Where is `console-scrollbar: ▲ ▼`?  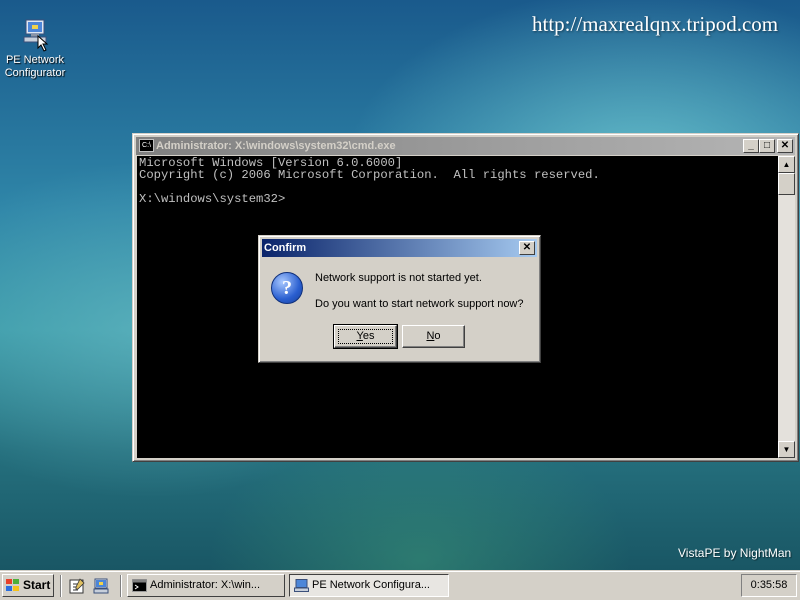
console-scrollbar: ▲ ▼ is located at coordinates (786, 307).